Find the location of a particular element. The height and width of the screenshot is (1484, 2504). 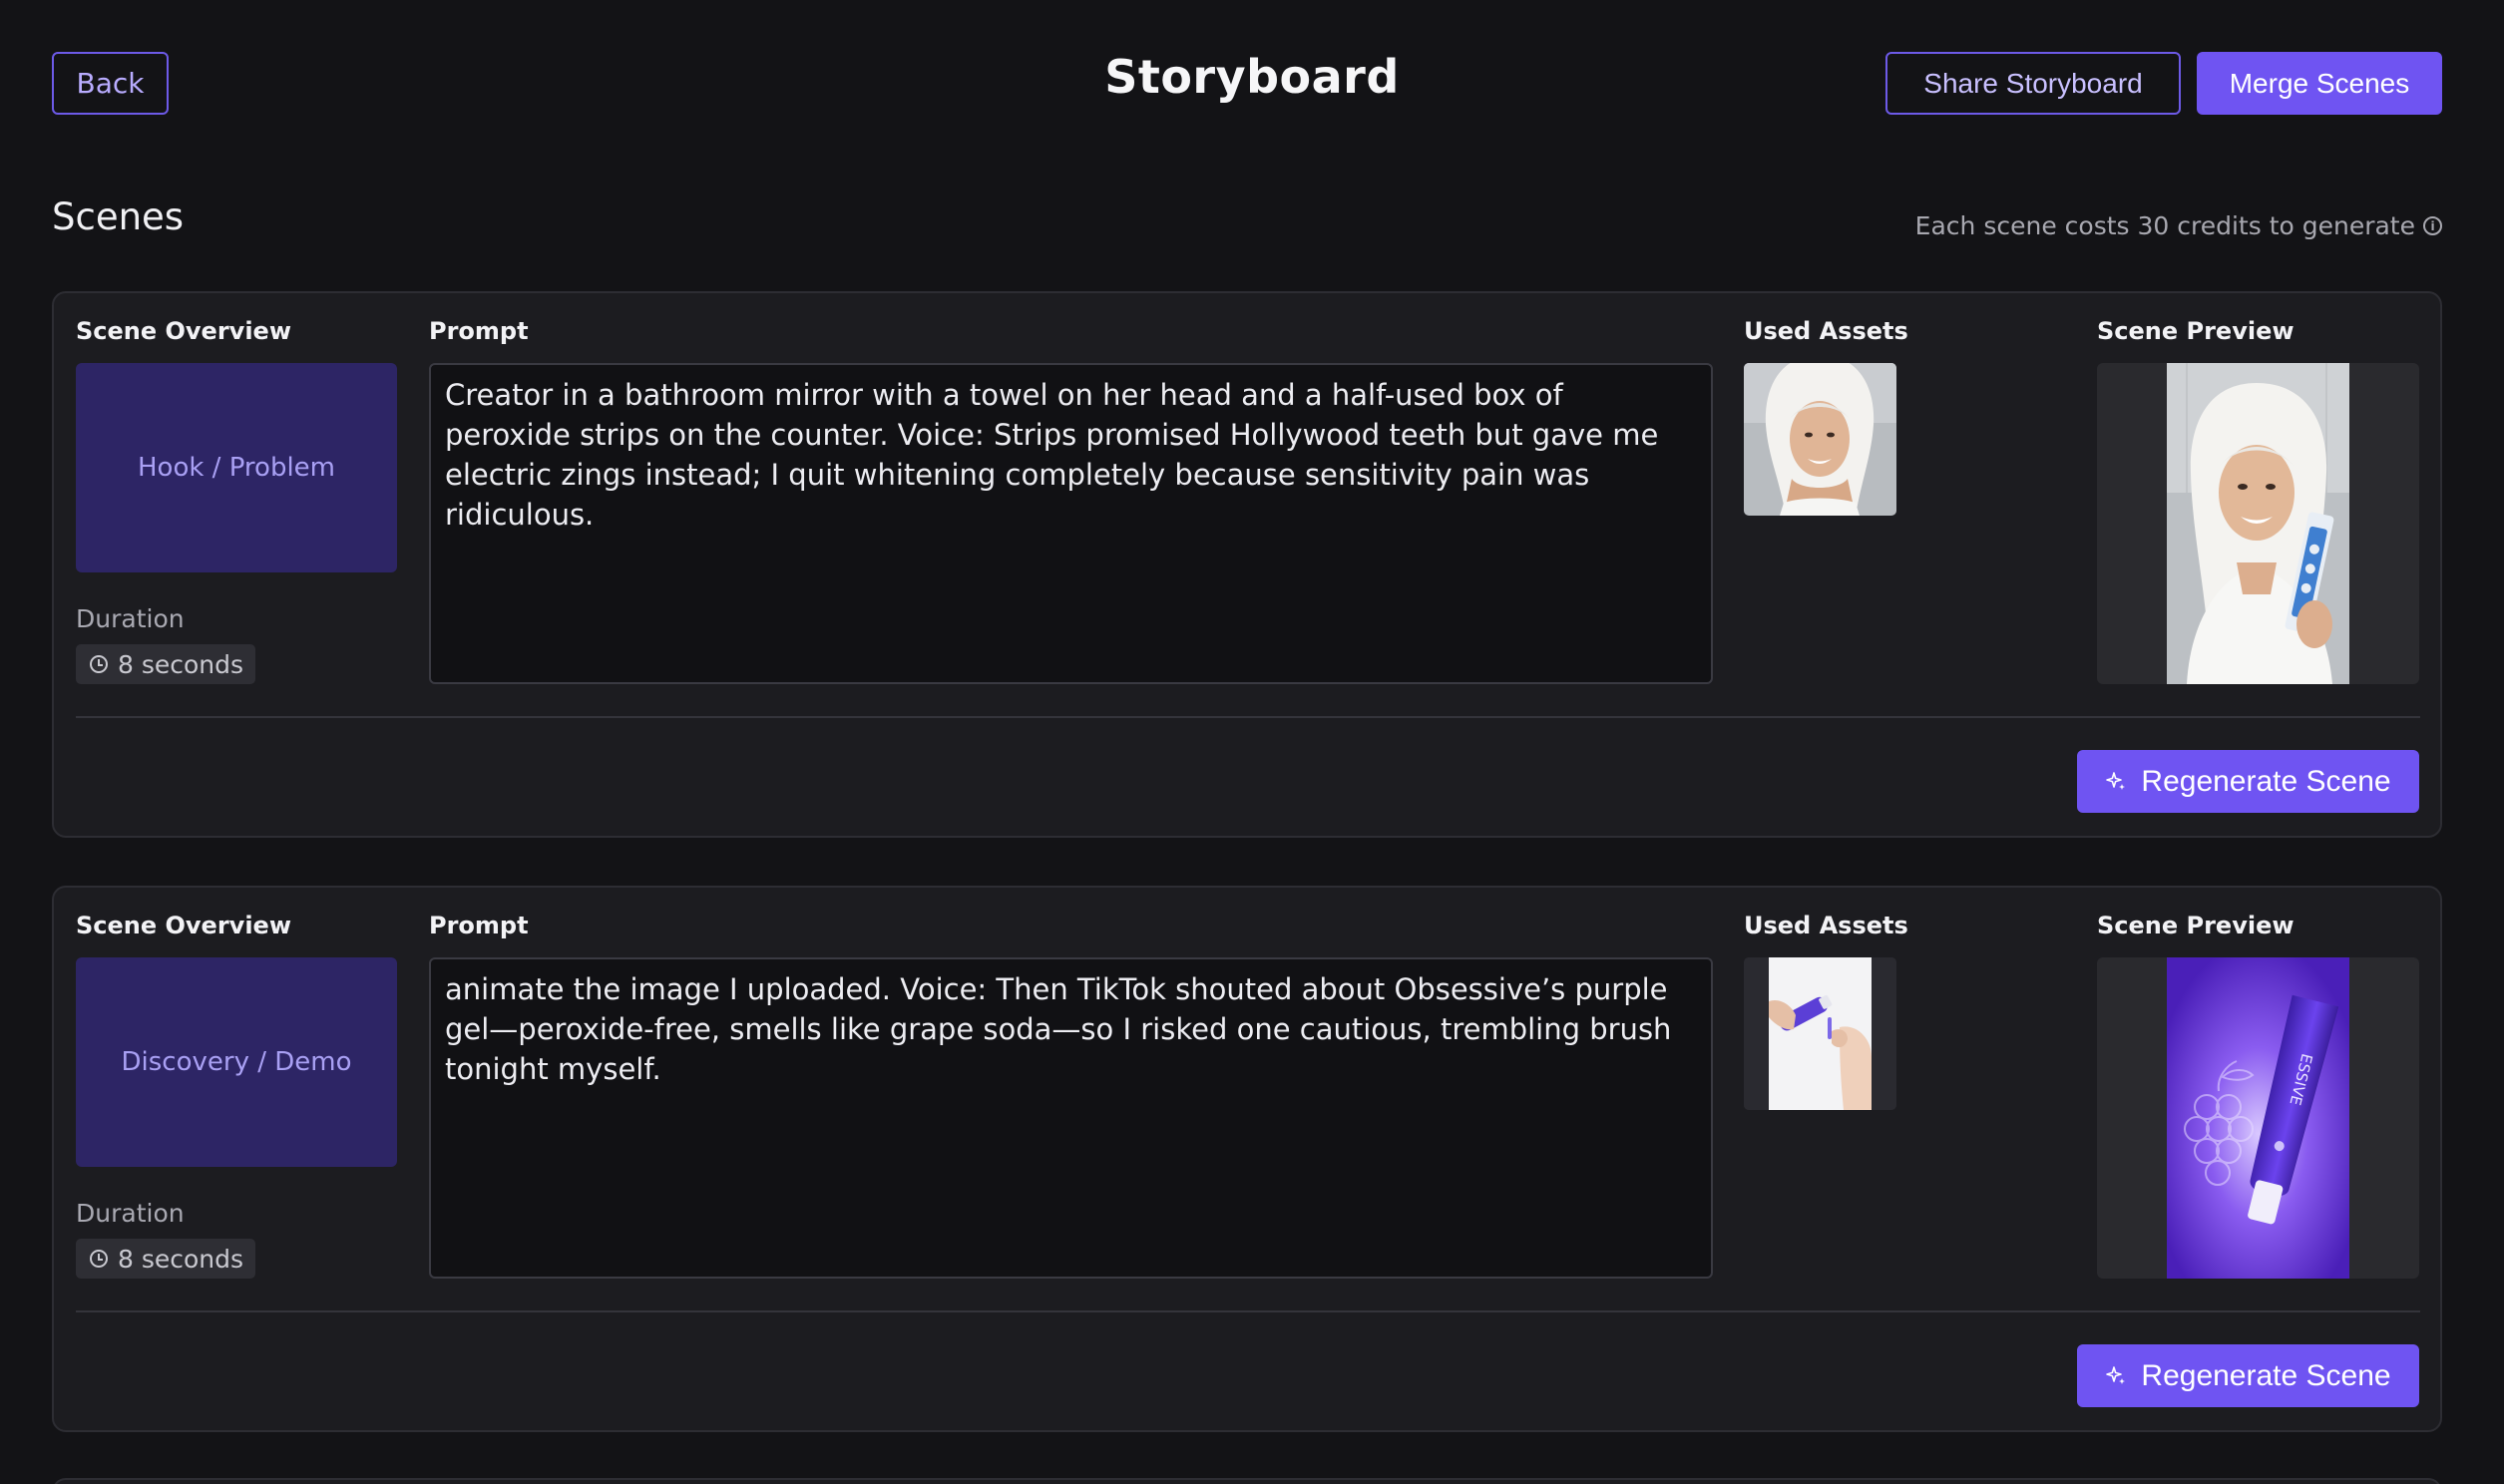

scene-preview: ESSIVE is located at coordinates (2258, 1118).